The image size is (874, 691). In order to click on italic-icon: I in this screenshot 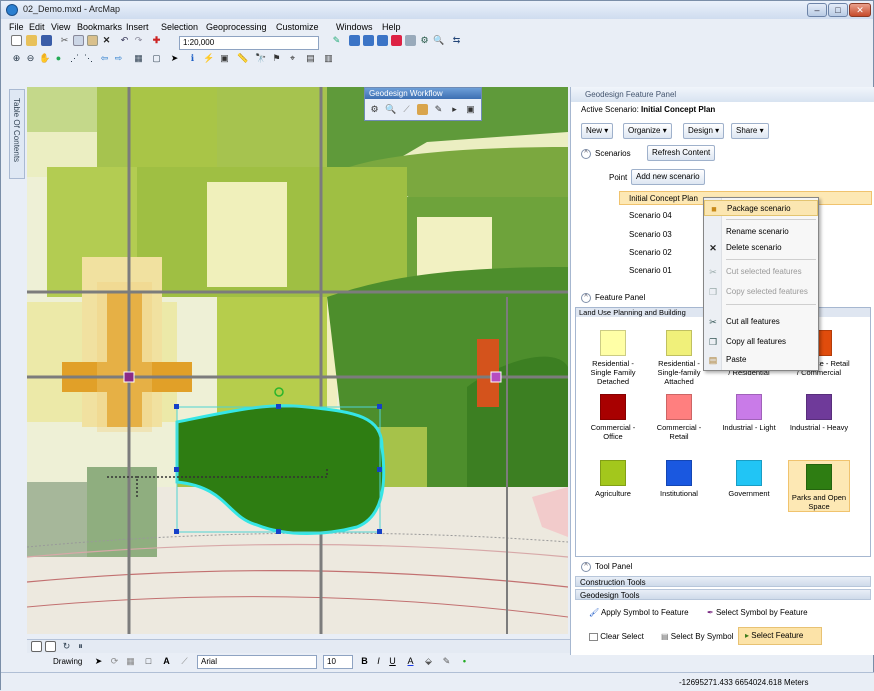, I will do `click(378, 661)`.